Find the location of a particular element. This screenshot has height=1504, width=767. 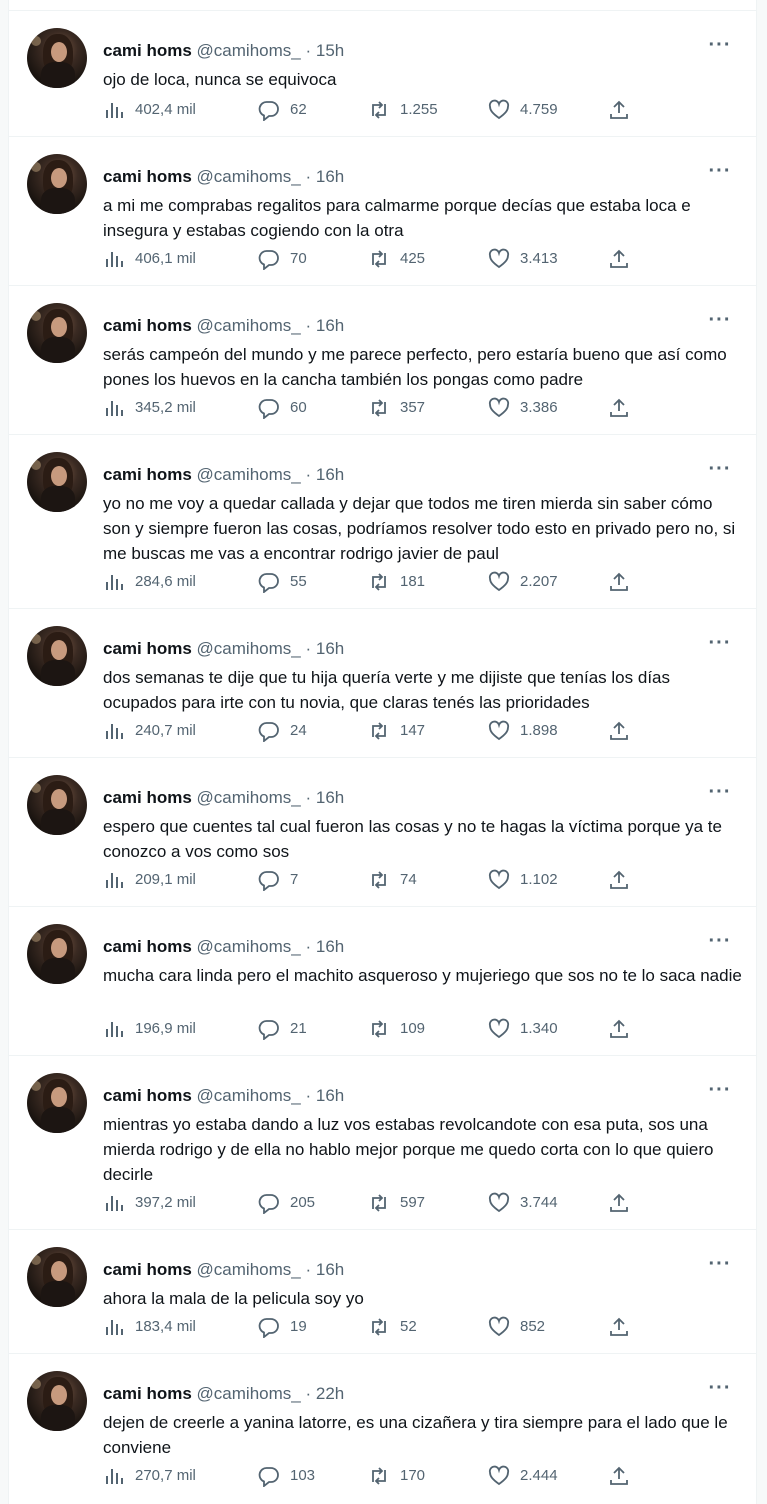

like-button: 2.207 is located at coordinates (523, 582).